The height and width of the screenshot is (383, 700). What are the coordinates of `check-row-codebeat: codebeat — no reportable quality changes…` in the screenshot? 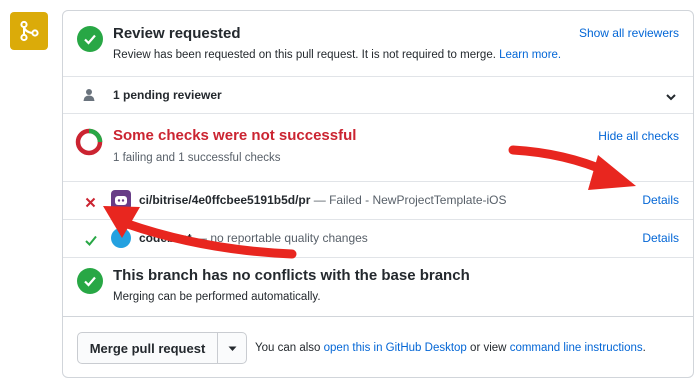 It's located at (378, 239).